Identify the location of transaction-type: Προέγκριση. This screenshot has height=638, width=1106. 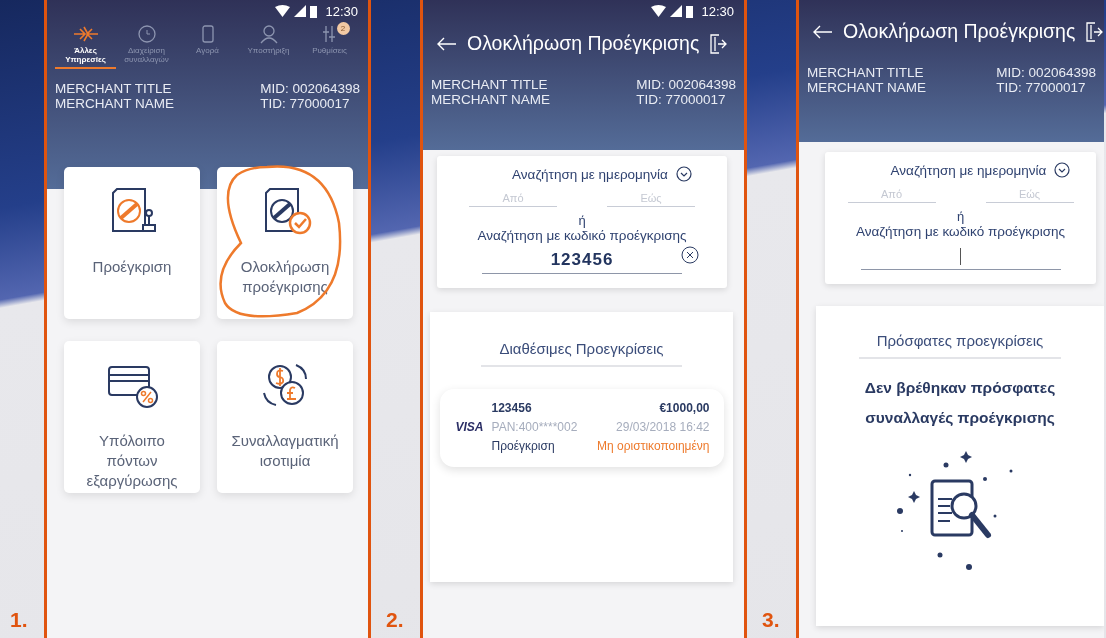
(523, 446).